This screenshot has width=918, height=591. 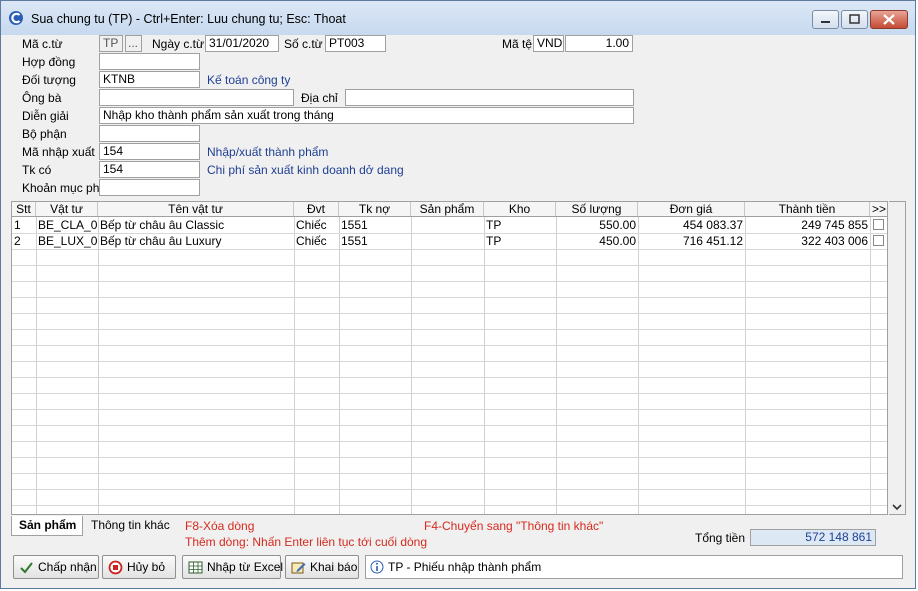 I want to click on bo-phan-field, so click(x=149, y=133).